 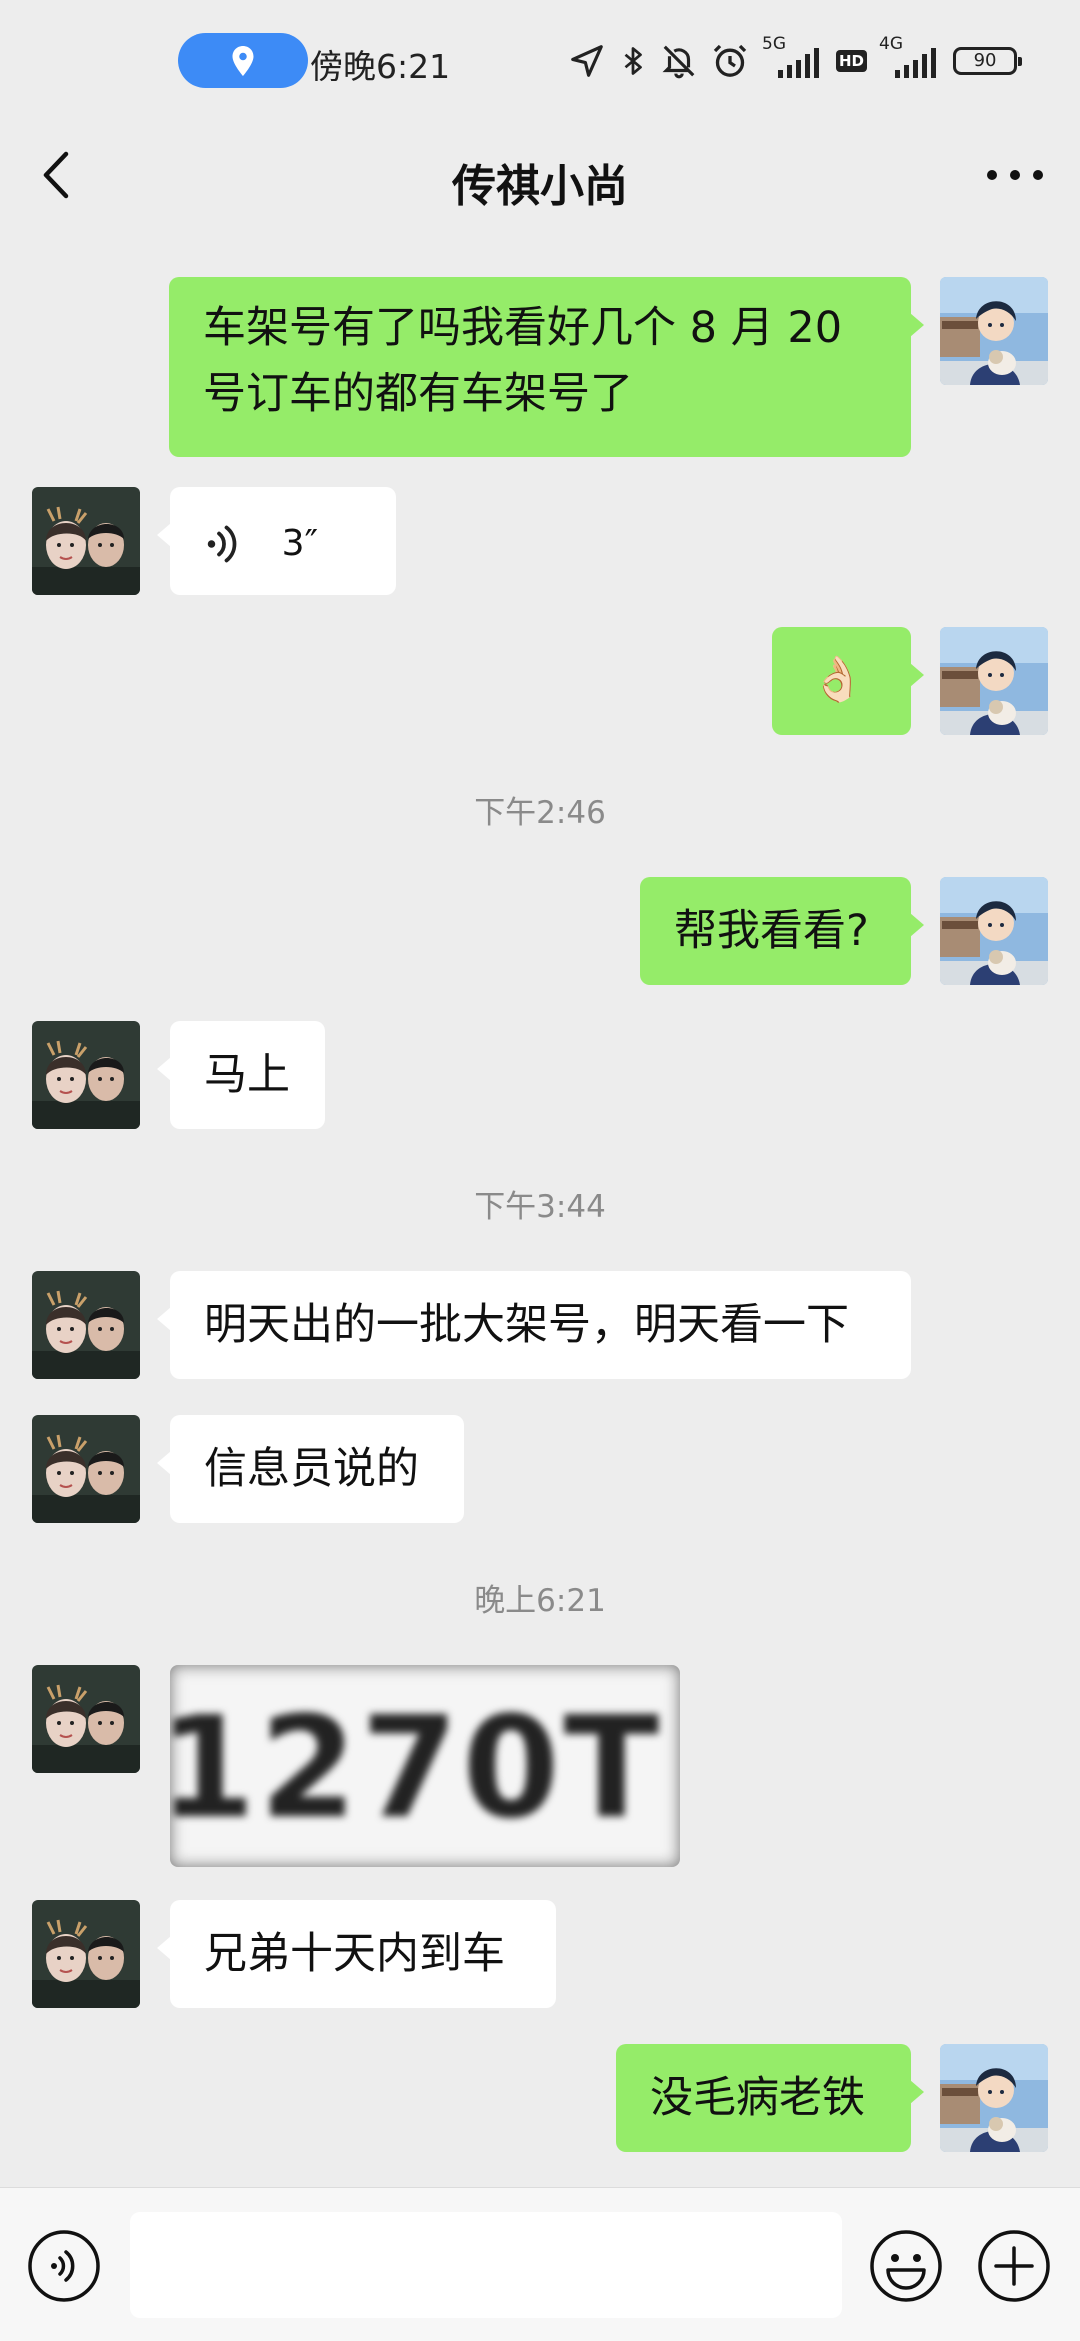 What do you see at coordinates (425, 1766) in the screenshot?
I see `image-message: 1270T WI` at bounding box center [425, 1766].